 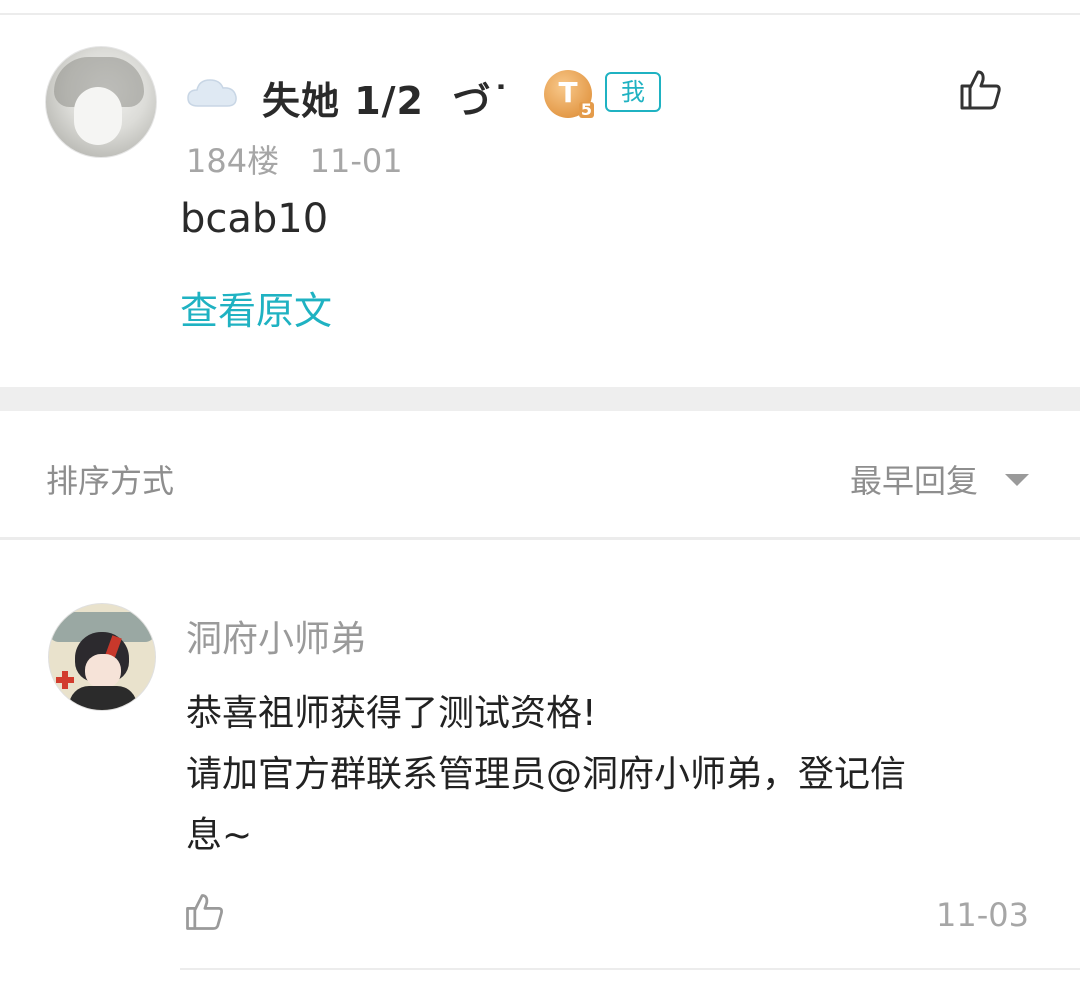 What do you see at coordinates (276, 636) in the screenshot?
I see `reply-author-name: 洞府小师弟` at bounding box center [276, 636].